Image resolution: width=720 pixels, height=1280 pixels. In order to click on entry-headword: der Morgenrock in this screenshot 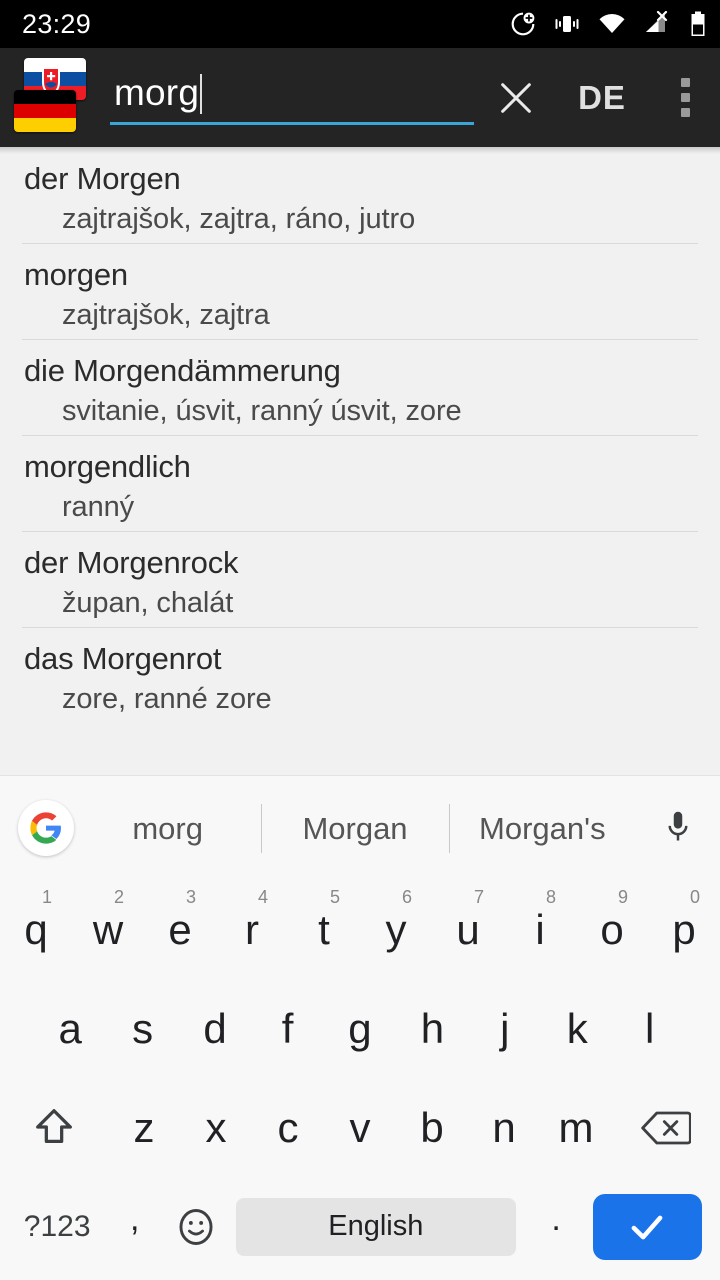, I will do `click(131, 562)`.